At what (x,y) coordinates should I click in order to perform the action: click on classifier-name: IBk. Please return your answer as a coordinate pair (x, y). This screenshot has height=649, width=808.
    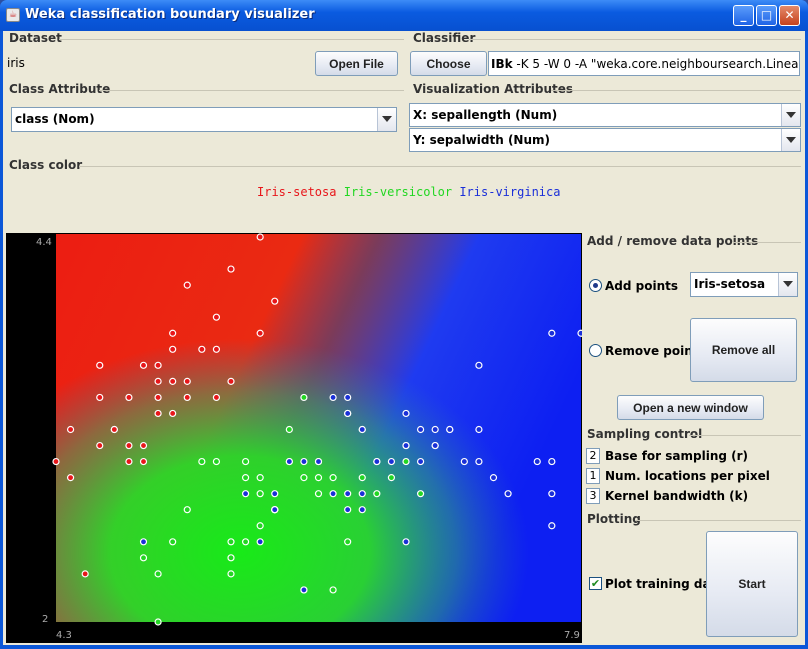
    Looking at the image, I should click on (502, 64).